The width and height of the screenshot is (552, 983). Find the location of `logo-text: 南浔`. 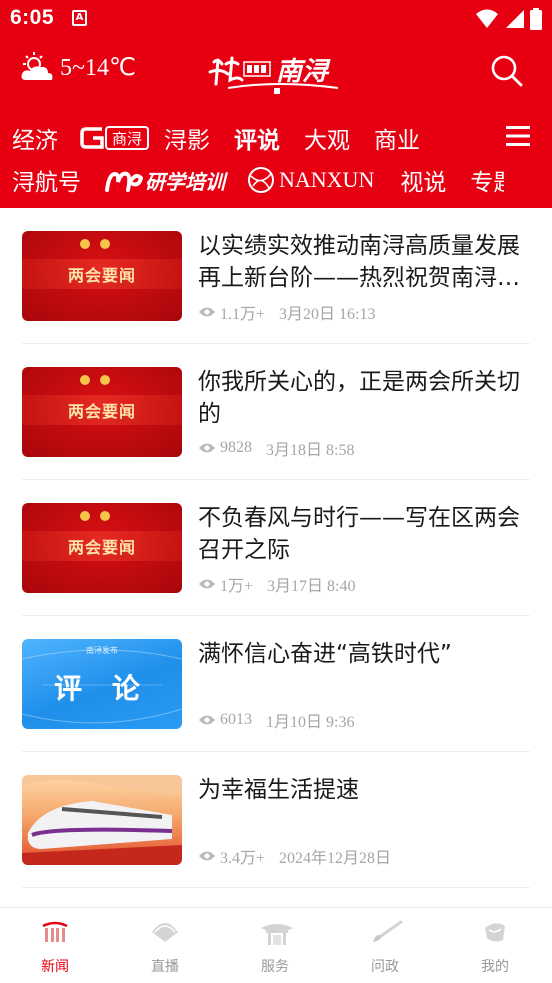

logo-text: 南浔 is located at coordinates (303, 72).